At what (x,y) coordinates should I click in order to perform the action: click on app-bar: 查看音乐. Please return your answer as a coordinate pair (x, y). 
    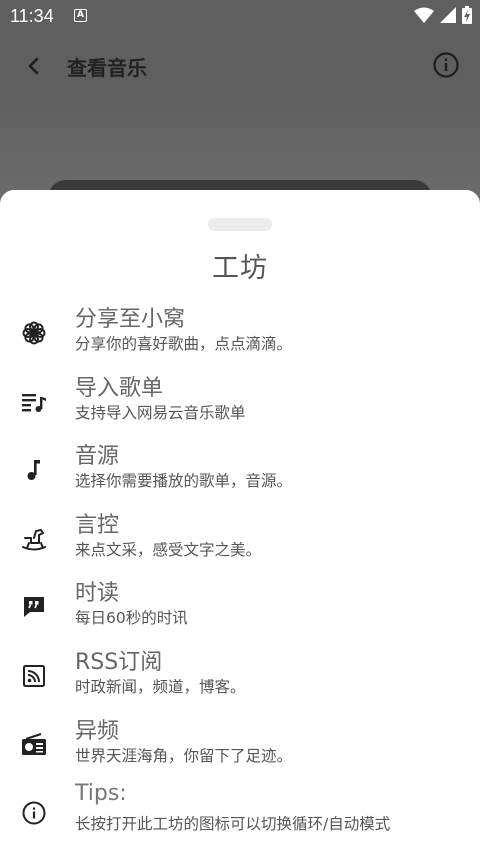
    Looking at the image, I should click on (240, 66).